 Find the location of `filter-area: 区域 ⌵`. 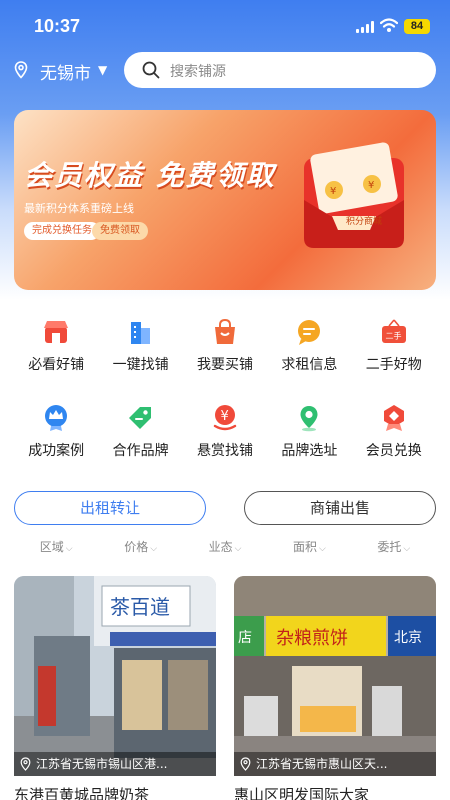

filter-area: 区域 ⌵ is located at coordinates (56, 547).